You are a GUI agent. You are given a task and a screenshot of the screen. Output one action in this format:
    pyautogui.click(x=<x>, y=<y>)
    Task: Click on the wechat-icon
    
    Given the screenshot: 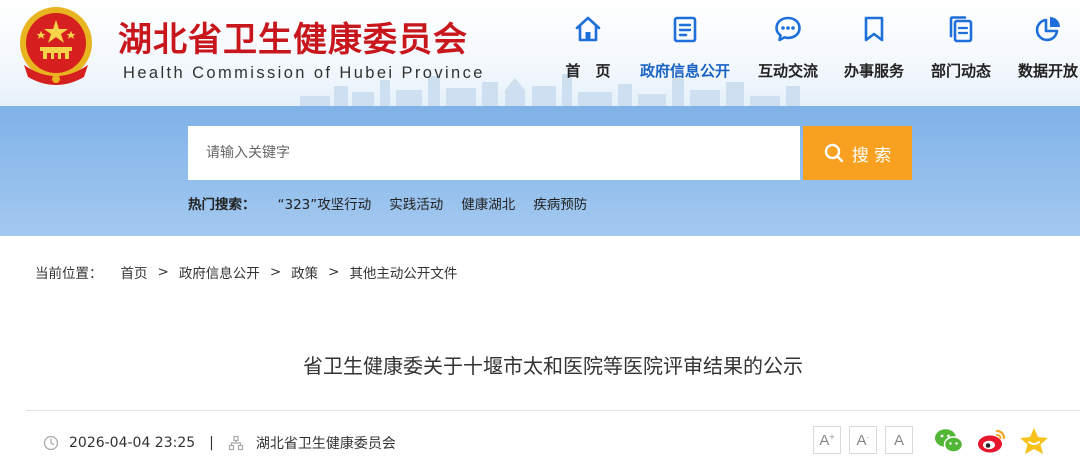 What is the action you would take?
    pyautogui.click(x=949, y=441)
    